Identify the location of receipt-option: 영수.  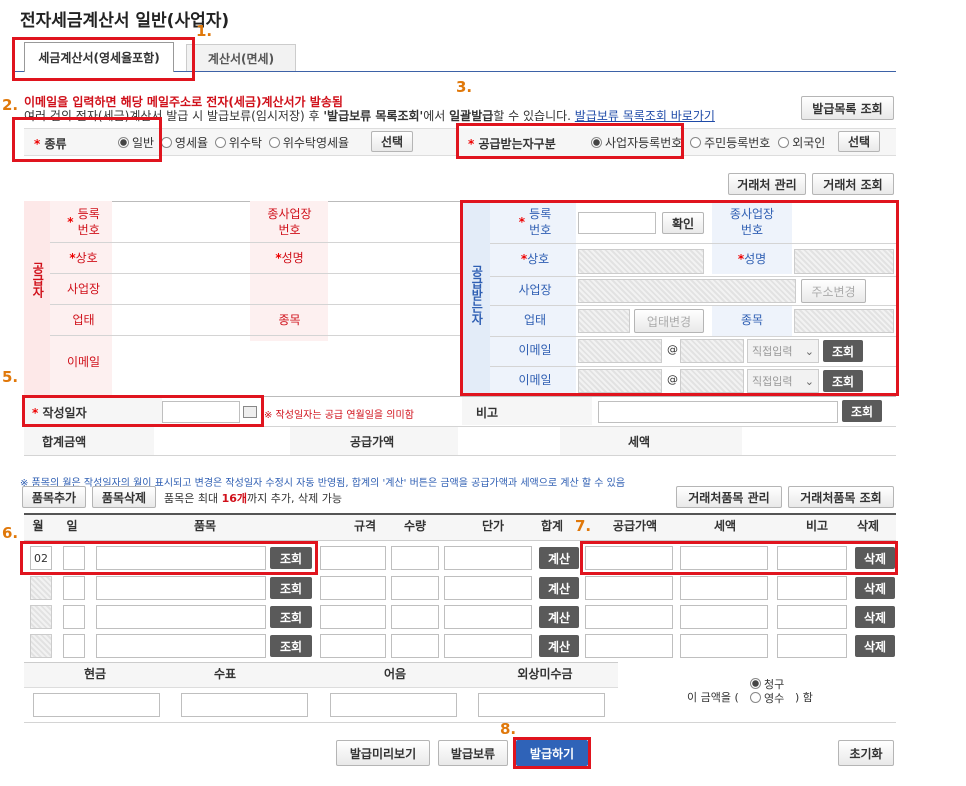
(767, 699).